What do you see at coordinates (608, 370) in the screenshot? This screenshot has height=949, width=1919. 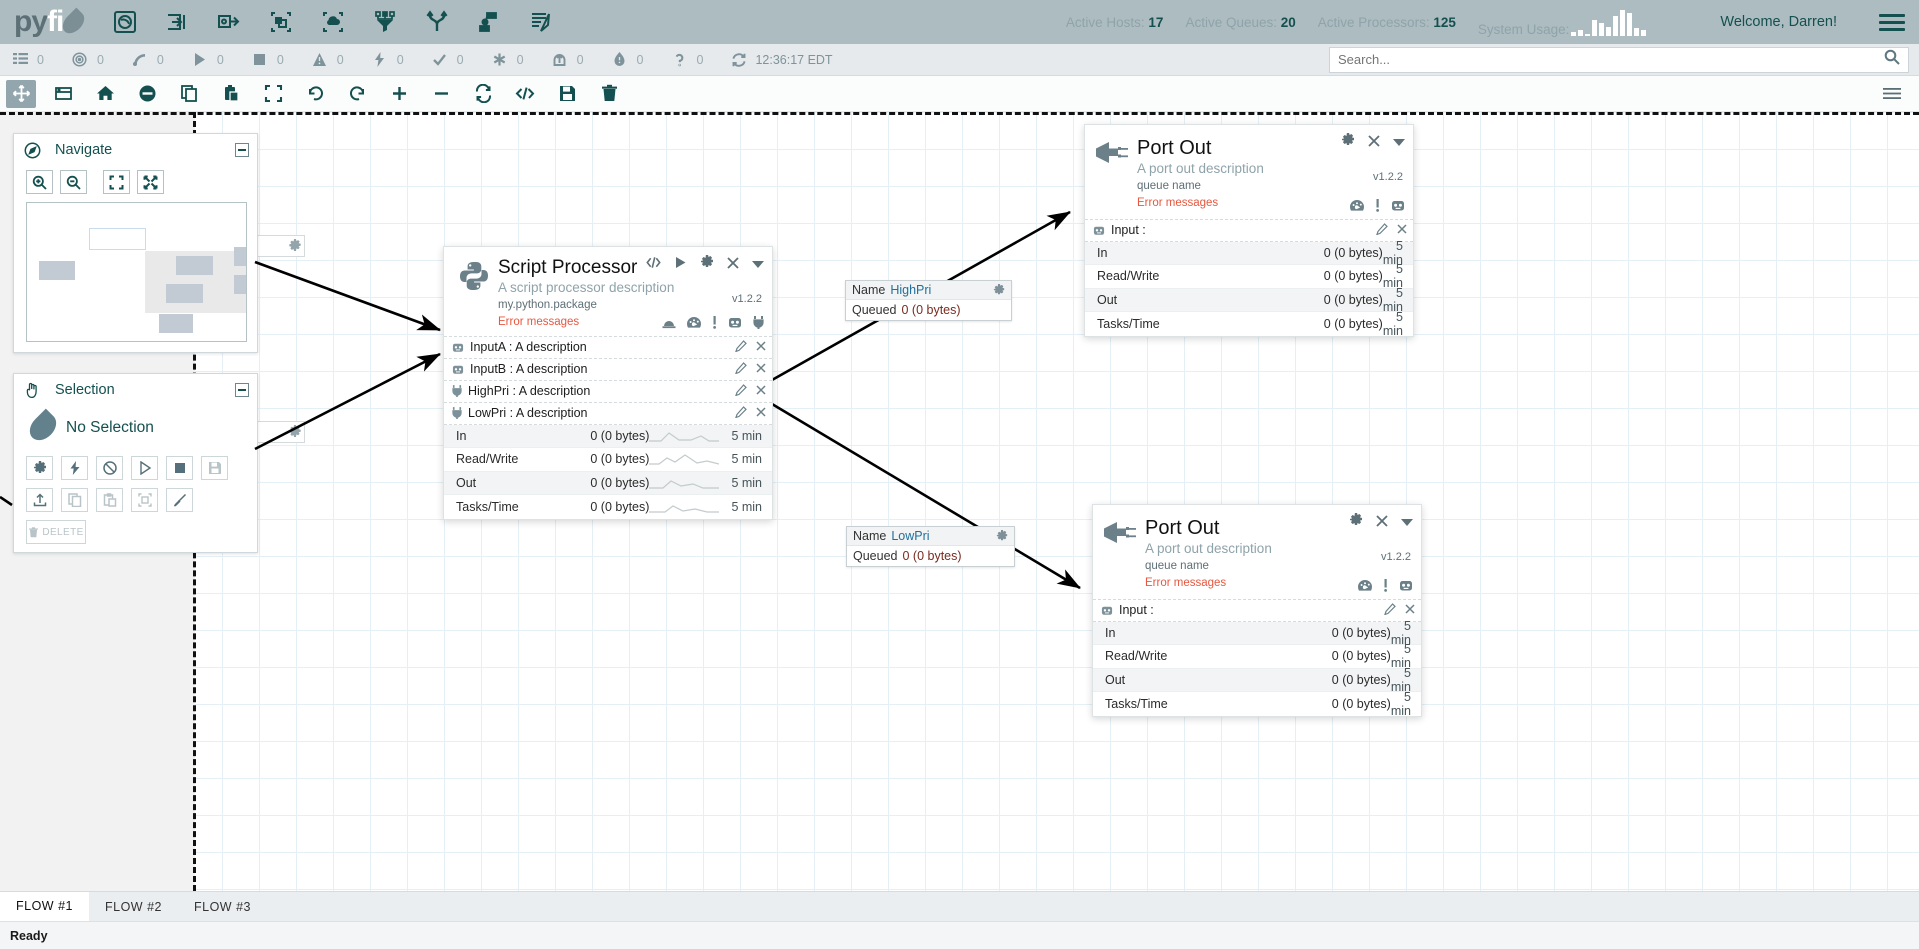 I see `port-row: InputB : A description` at bounding box center [608, 370].